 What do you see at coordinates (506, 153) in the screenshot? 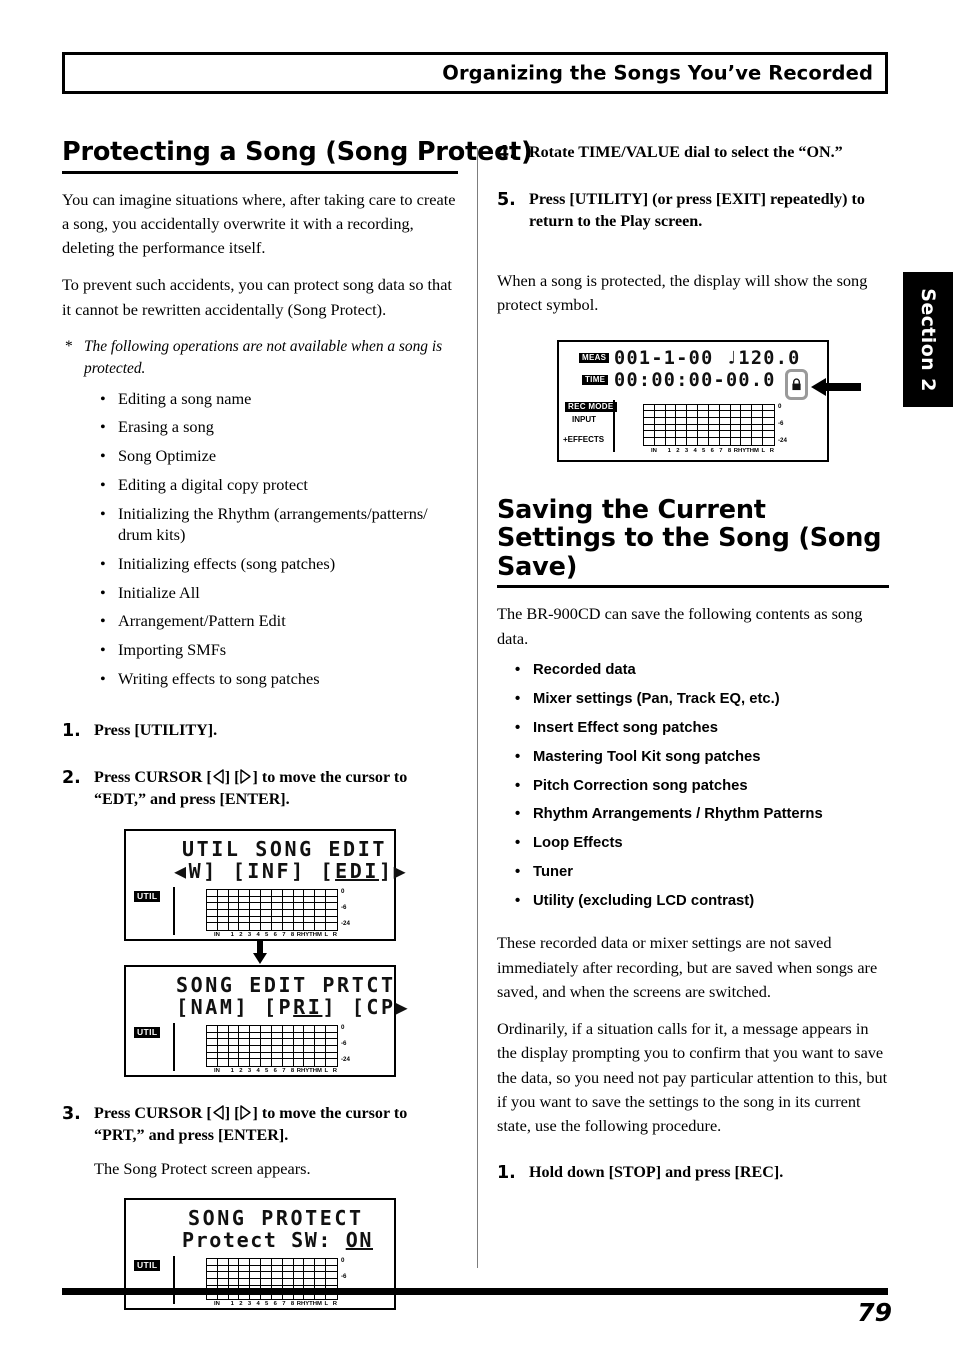
I see `step-number: 4.` at bounding box center [506, 153].